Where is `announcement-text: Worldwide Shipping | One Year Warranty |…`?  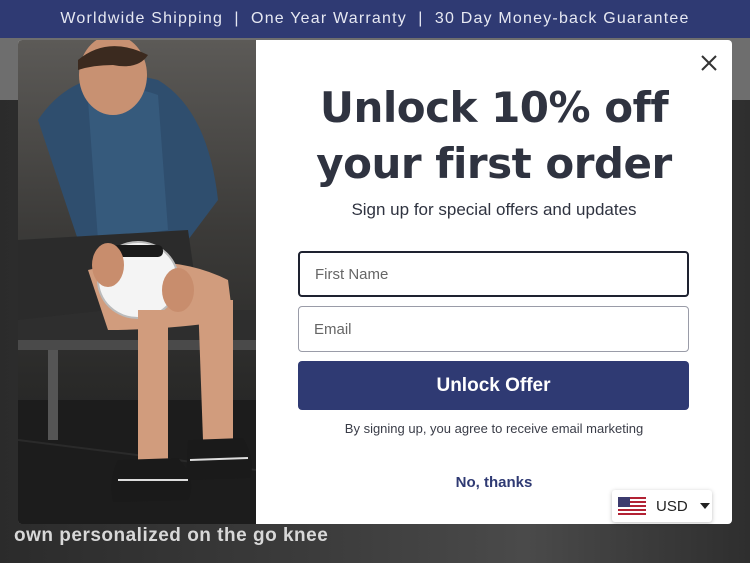 announcement-text: Worldwide Shipping | One Year Warranty |… is located at coordinates (375, 18).